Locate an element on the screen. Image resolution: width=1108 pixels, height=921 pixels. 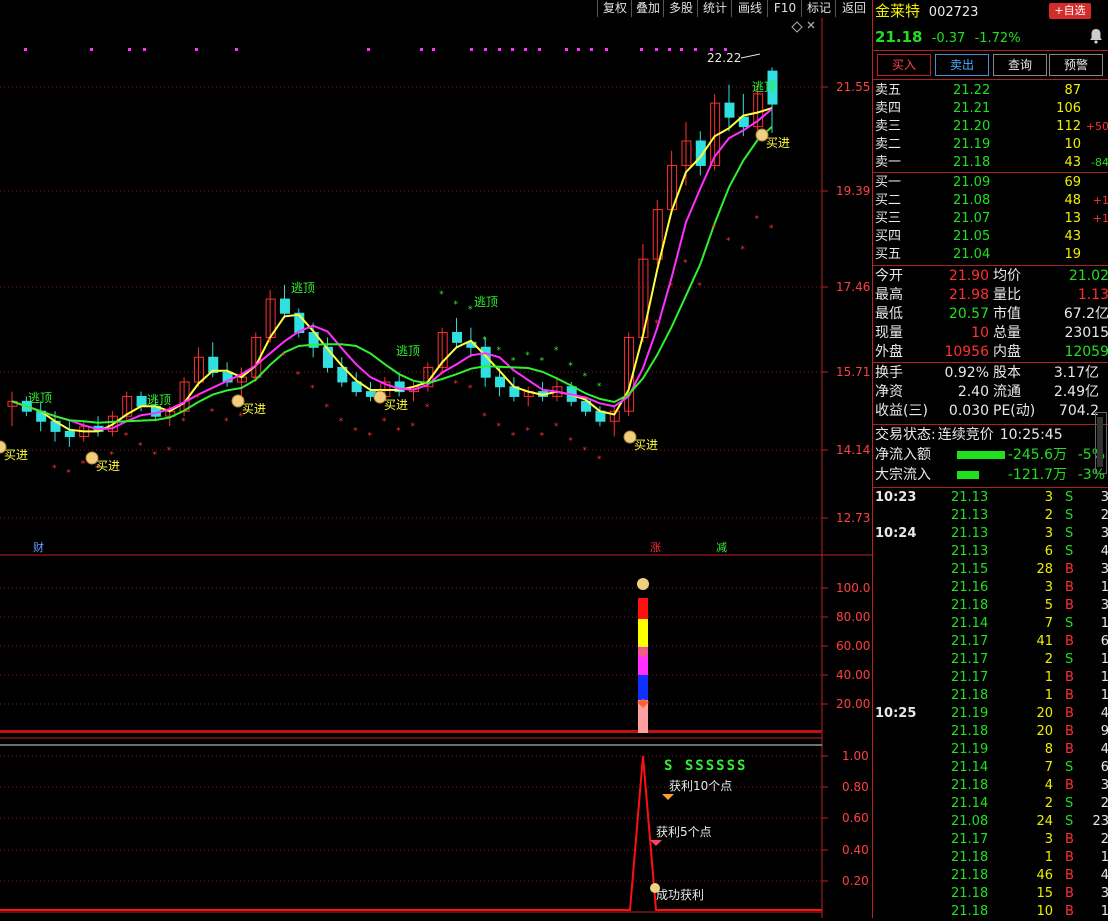
toolbar-1: 复权 is located at coordinates (614, 8).